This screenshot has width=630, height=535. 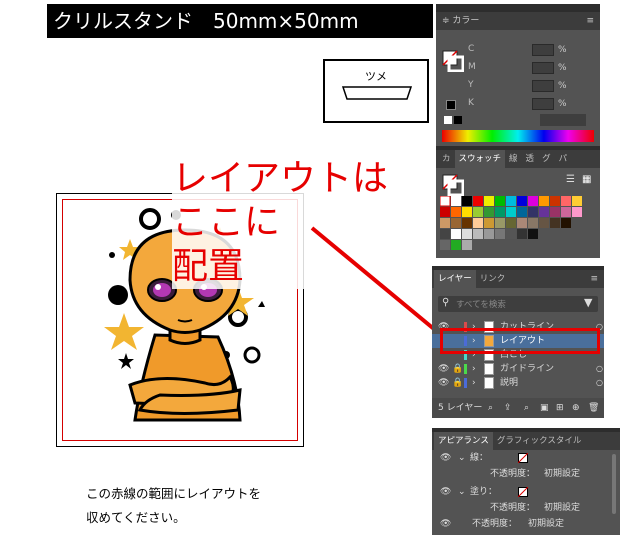 What do you see at coordinates (563, 159) in the screenshot?
I see `tab-pathfinder: パ` at bounding box center [563, 159].